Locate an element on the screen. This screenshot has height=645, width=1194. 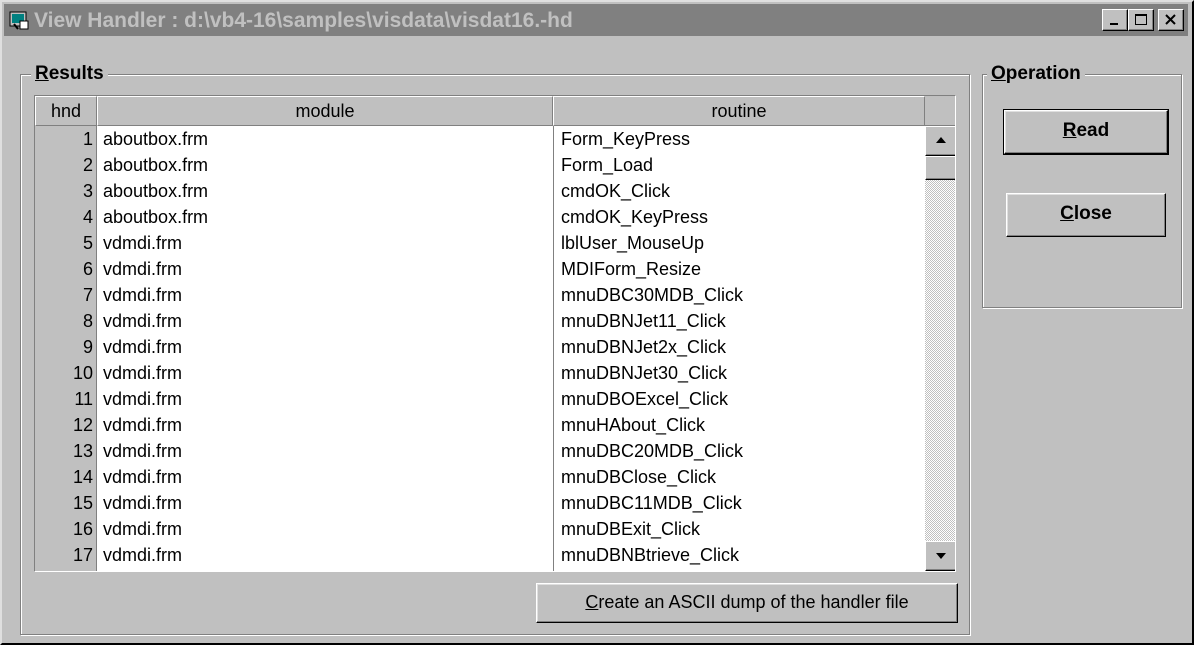
routine-cell: cmdOK_Click is located at coordinates (616, 191).